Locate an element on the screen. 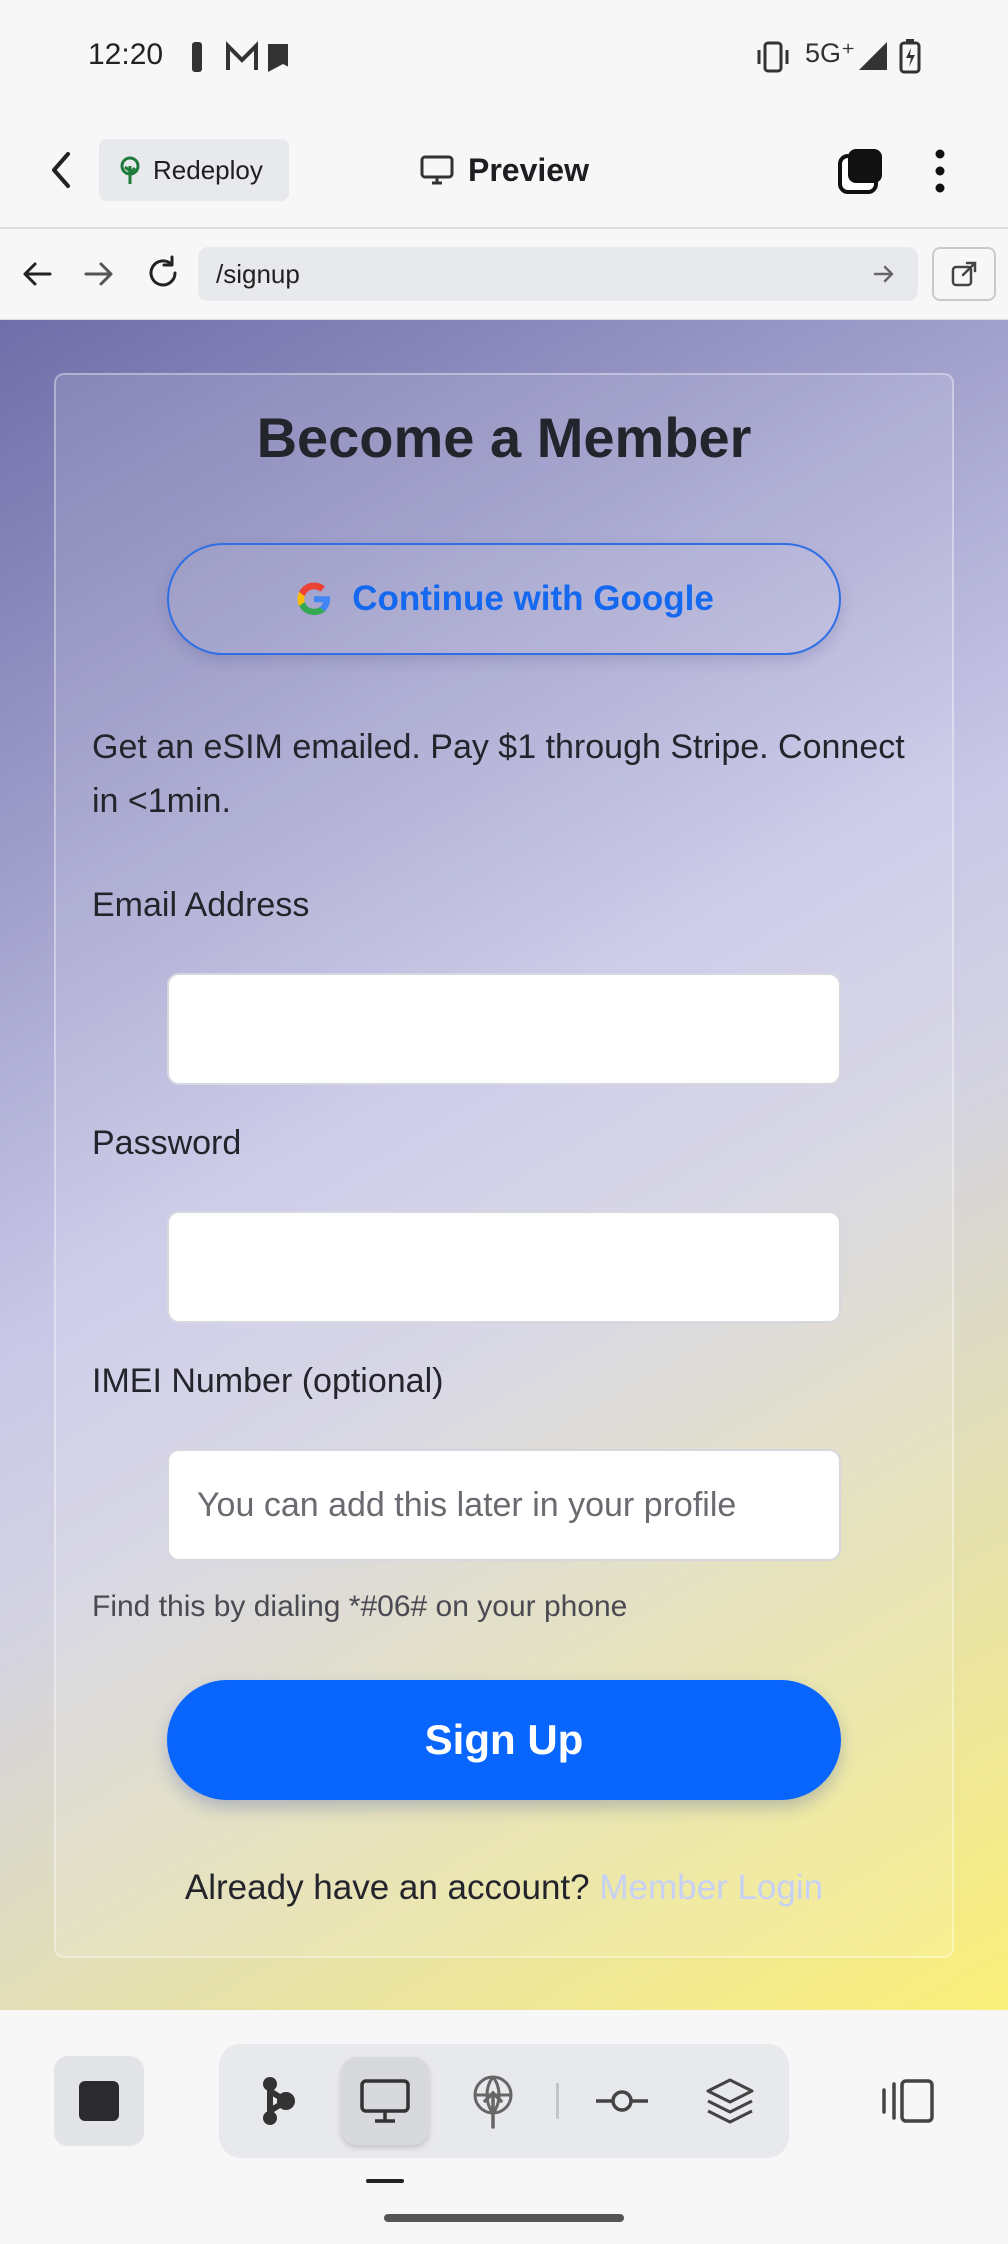 The width and height of the screenshot is (1008, 2244). imei-field is located at coordinates (504, 1505).